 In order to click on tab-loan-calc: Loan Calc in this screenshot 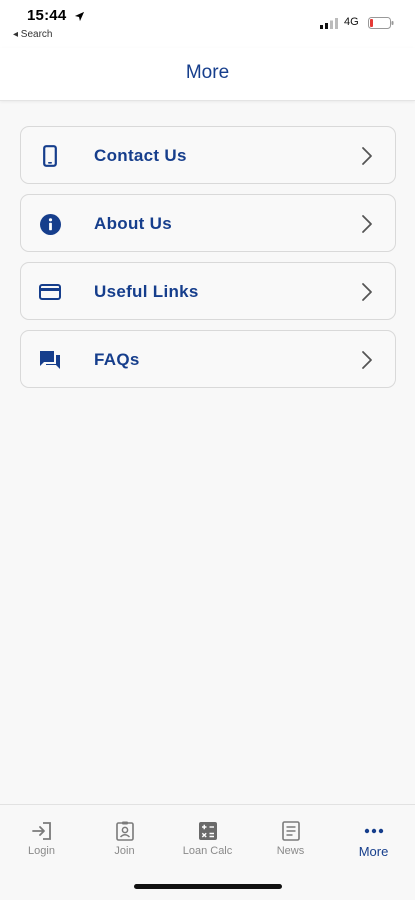, I will do `click(207, 835)`.